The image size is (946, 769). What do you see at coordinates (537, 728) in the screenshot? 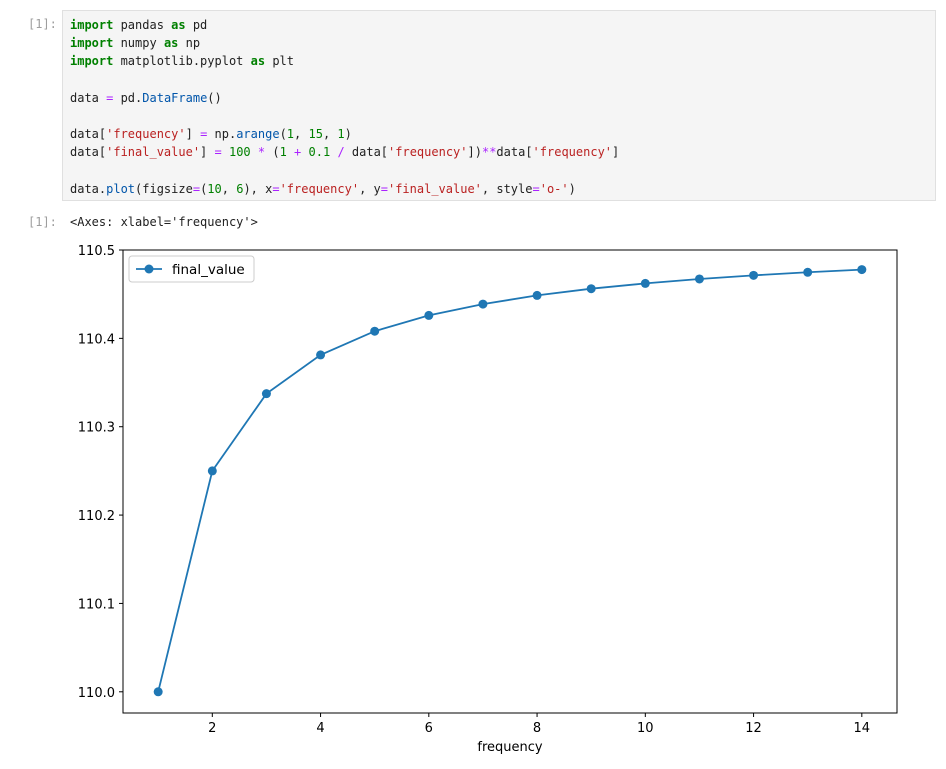
I see `x-tick-label: 8` at bounding box center [537, 728].